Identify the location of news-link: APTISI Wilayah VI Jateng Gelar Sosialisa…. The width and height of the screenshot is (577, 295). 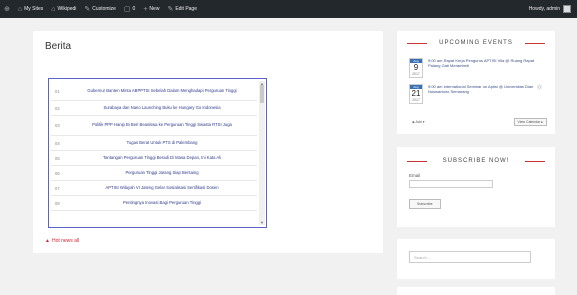
(162, 188).